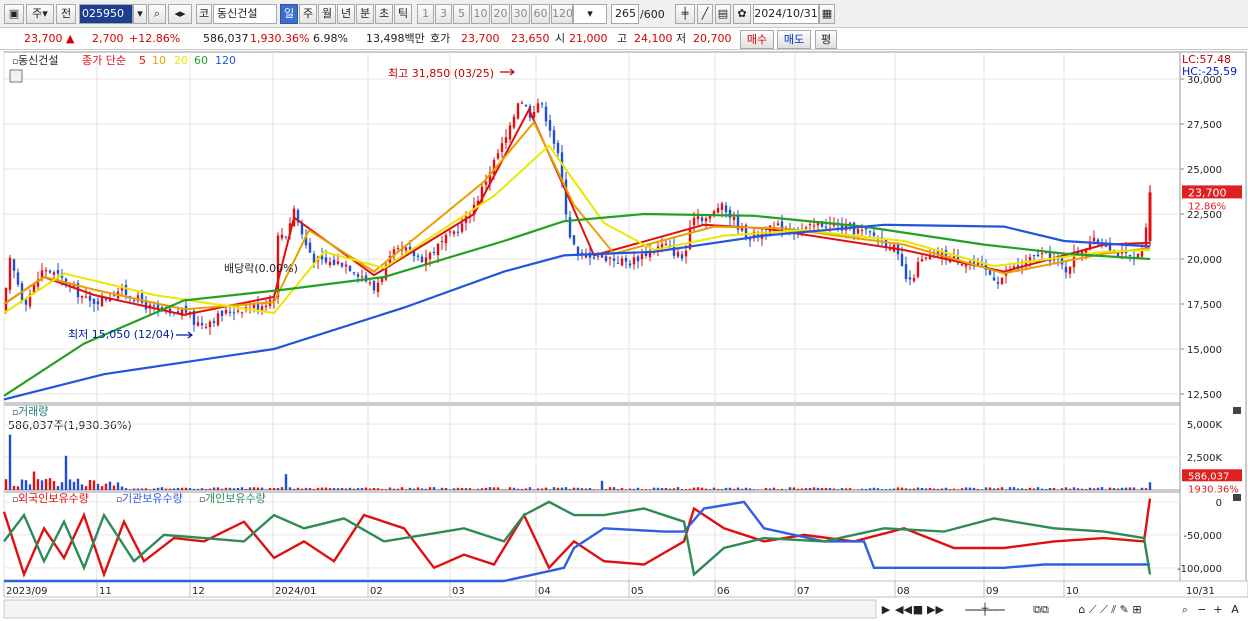 This screenshot has height=621, width=1248. I want to click on zoom-in-icon: +, so click(1218, 610).